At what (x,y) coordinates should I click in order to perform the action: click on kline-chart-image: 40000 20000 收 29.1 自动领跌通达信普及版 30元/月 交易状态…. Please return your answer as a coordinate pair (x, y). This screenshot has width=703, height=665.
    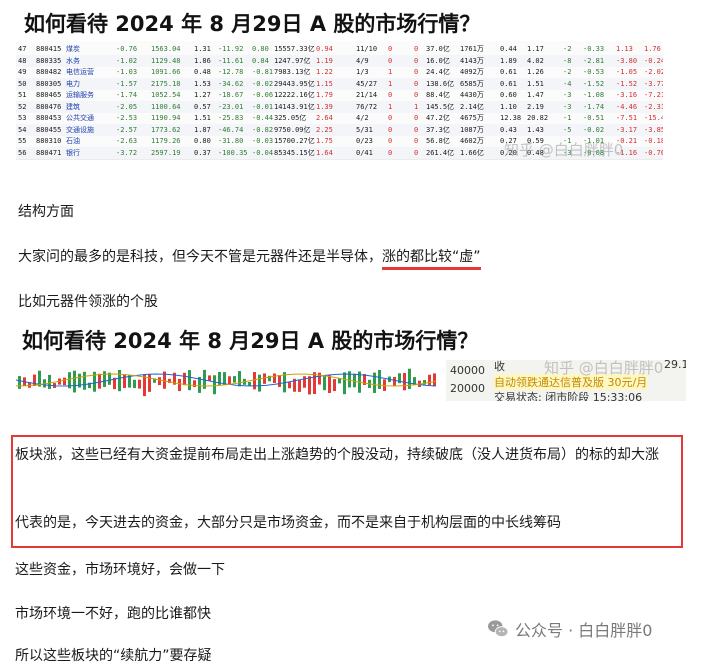
    Looking at the image, I should click on (351, 380).